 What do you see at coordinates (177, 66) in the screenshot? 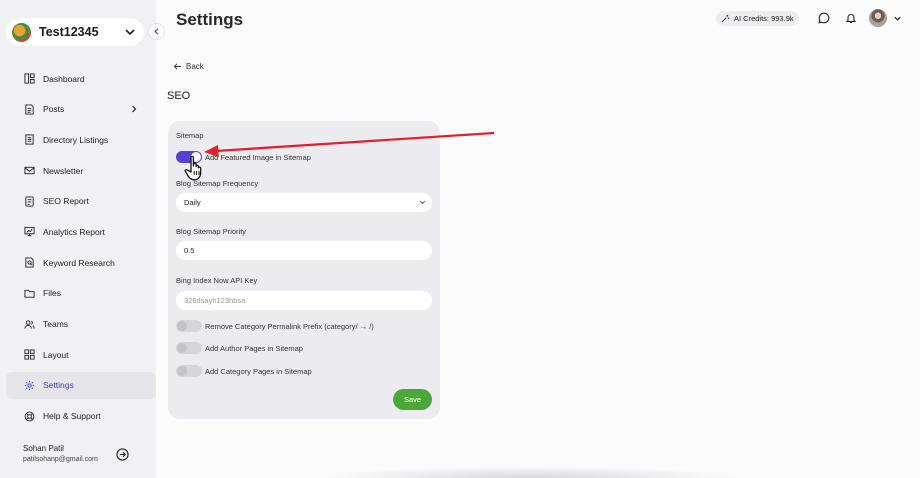
I see `arrow-left-icon` at bounding box center [177, 66].